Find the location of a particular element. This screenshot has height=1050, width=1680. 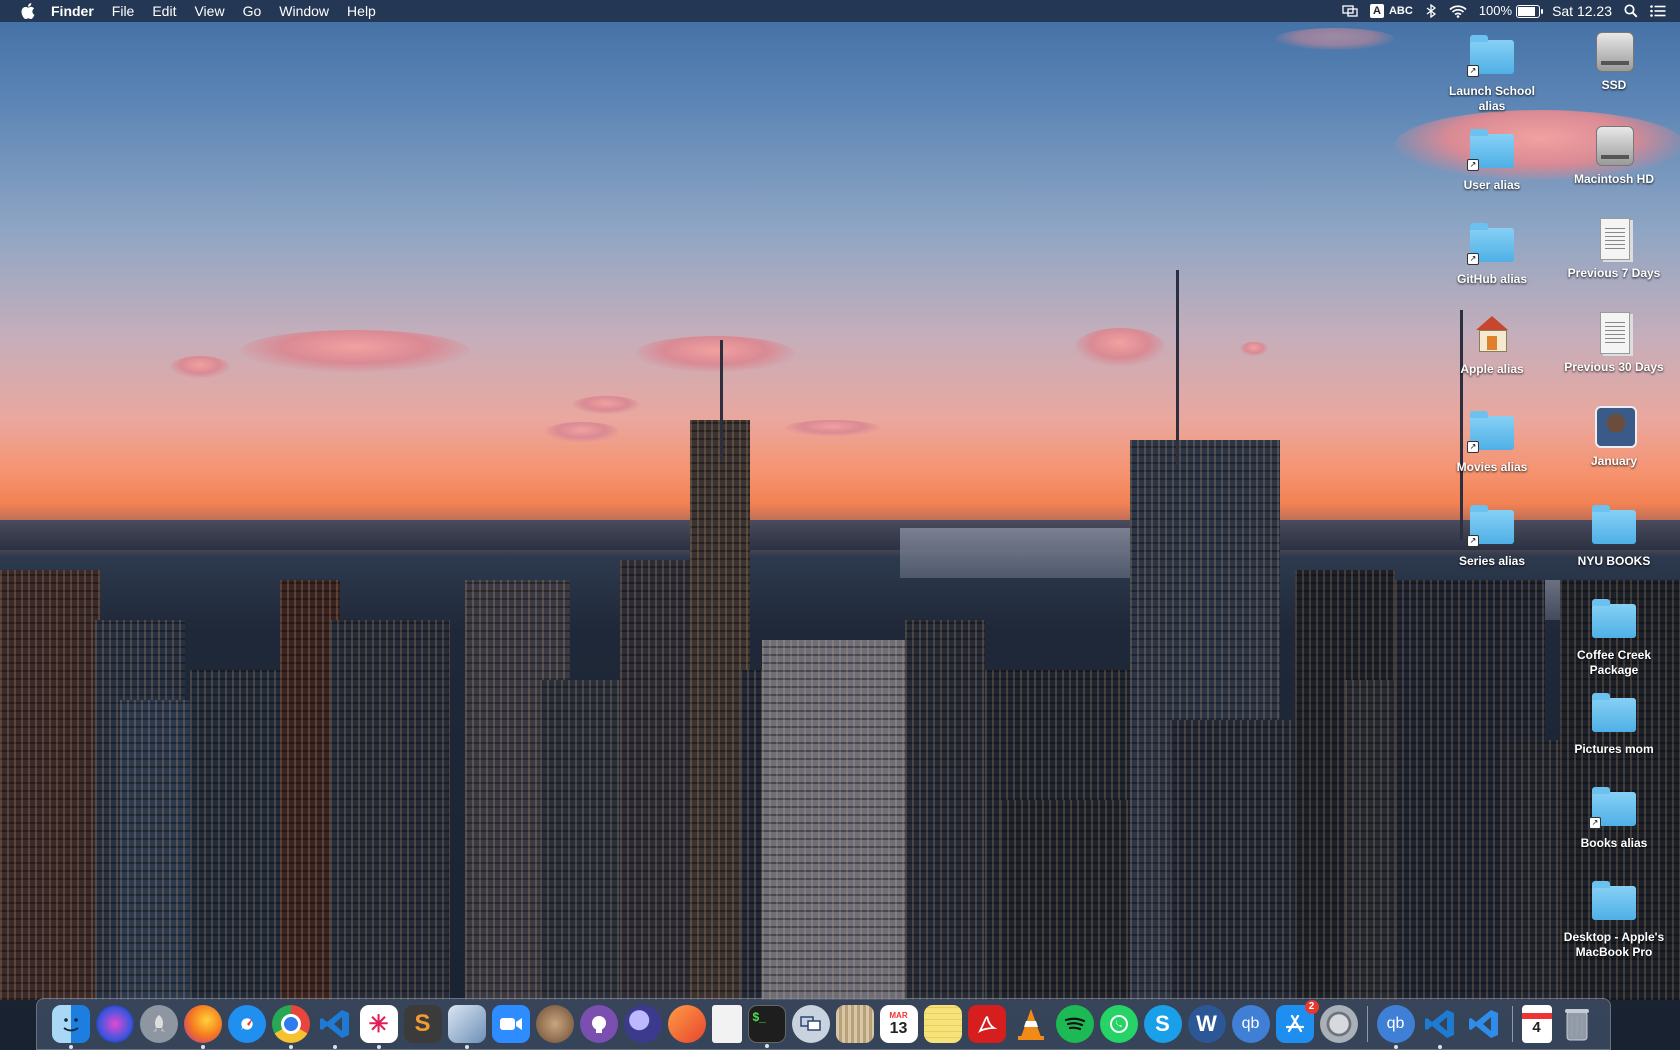

calendar-stack-icon: 4 is located at coordinates (1536, 1024).